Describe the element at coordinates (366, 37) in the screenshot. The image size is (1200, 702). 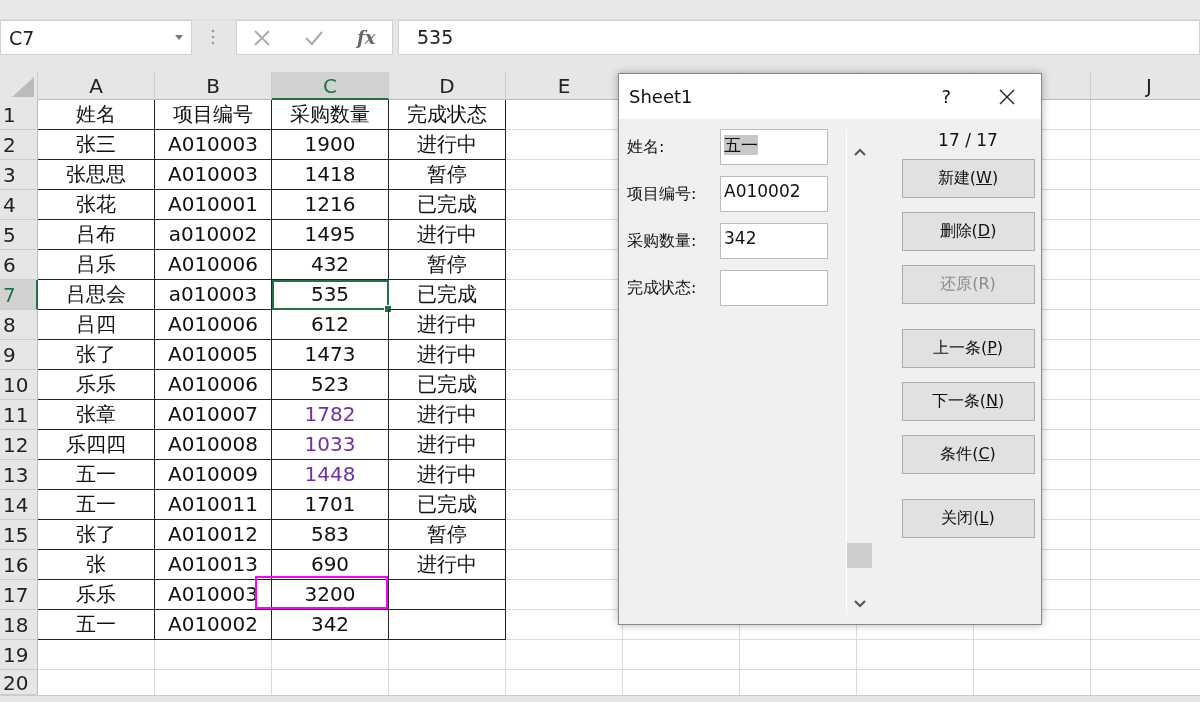
I see `insert-function-button: fx` at that location.